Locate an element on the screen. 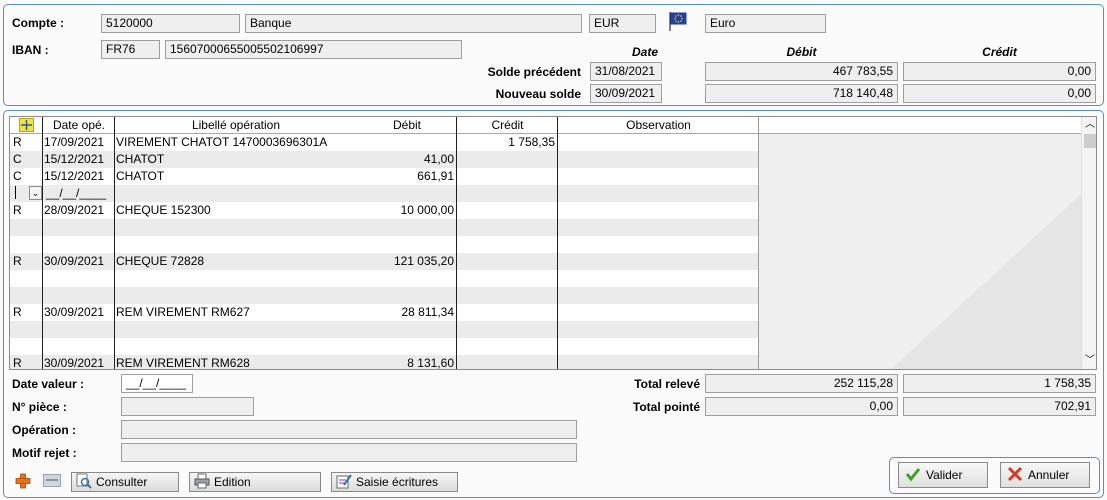 The image size is (1107, 500). col-header-debit: Débit is located at coordinates (407, 125).